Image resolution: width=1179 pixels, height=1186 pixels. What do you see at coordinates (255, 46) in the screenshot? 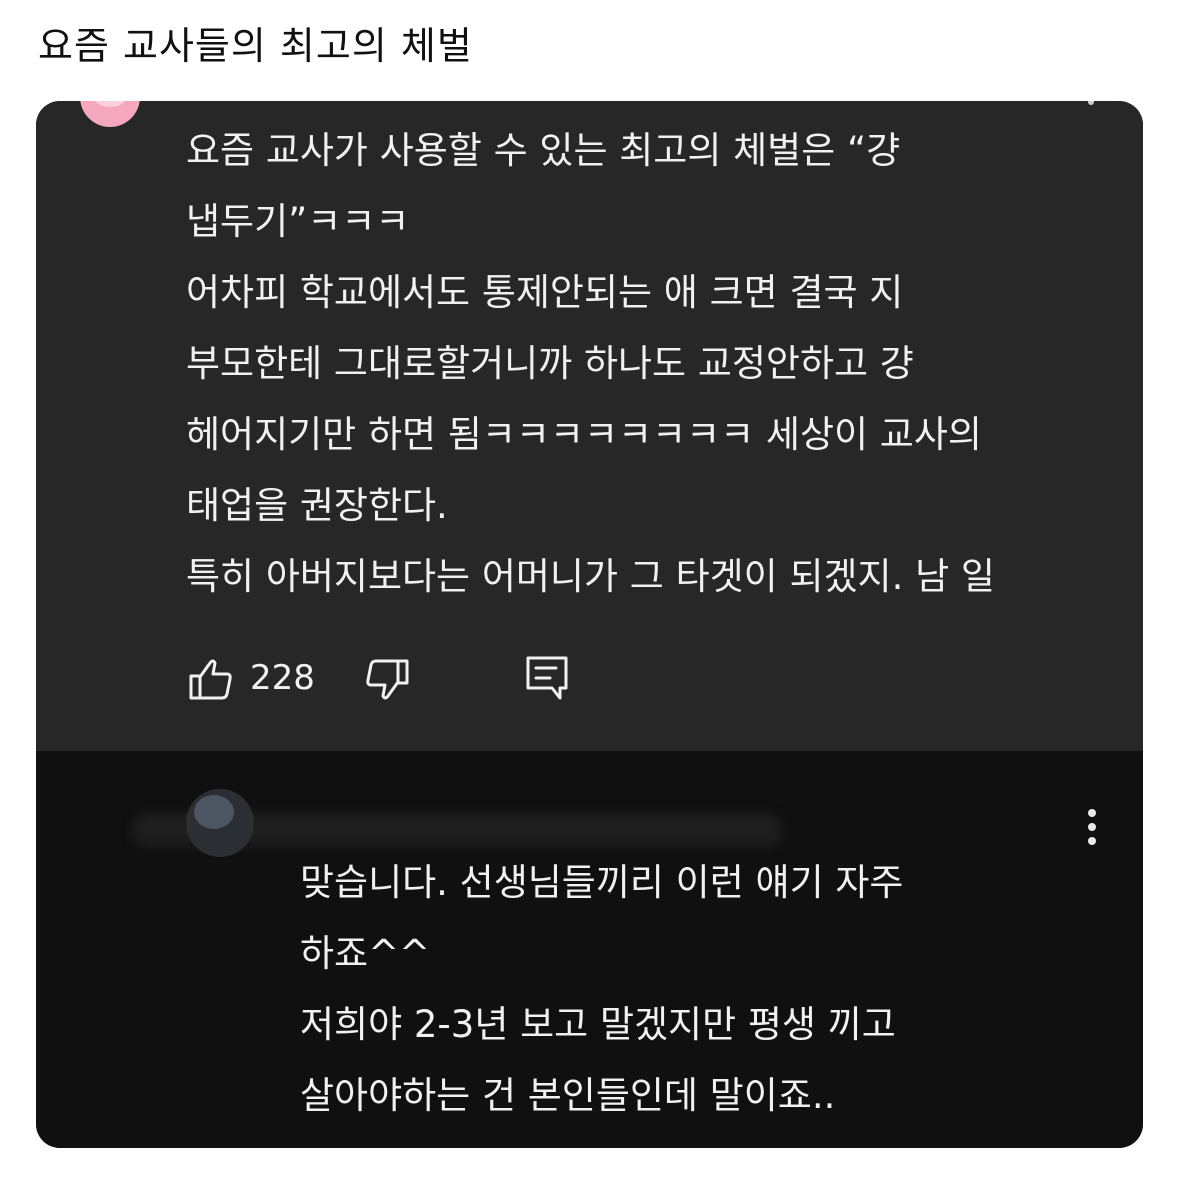
I see `post-title: 요즘 교사들의 최고의 체벌` at bounding box center [255, 46].